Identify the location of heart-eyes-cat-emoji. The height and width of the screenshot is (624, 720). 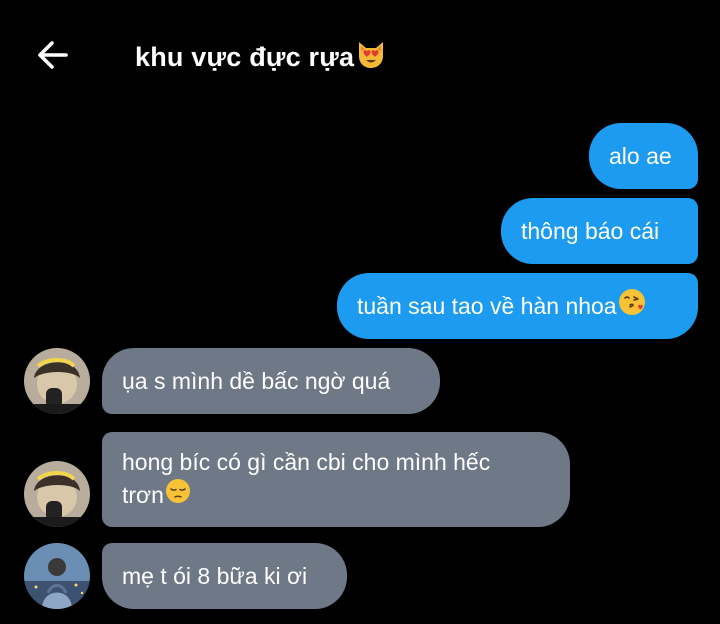
(371, 57).